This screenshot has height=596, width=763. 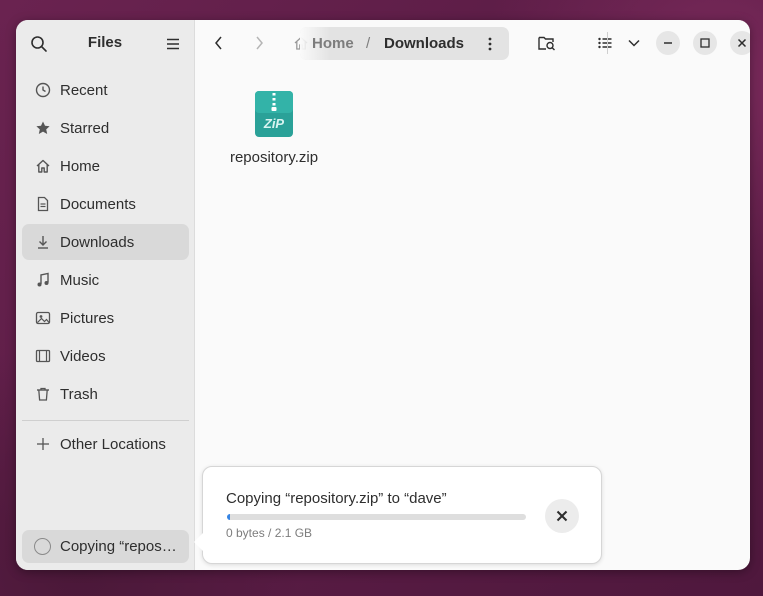 I want to click on sidebar-item-label: Starred, so click(x=85, y=128).